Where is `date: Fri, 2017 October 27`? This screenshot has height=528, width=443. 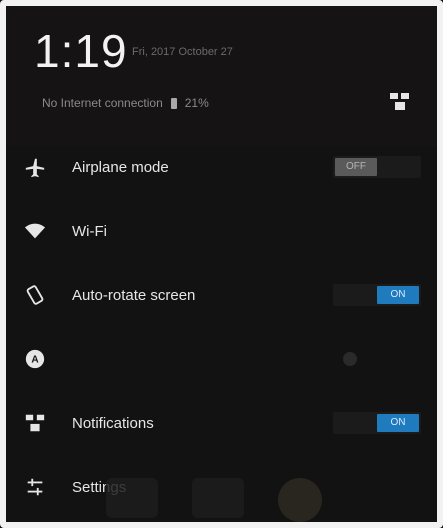
date: Fri, 2017 October 27 is located at coordinates (182, 52).